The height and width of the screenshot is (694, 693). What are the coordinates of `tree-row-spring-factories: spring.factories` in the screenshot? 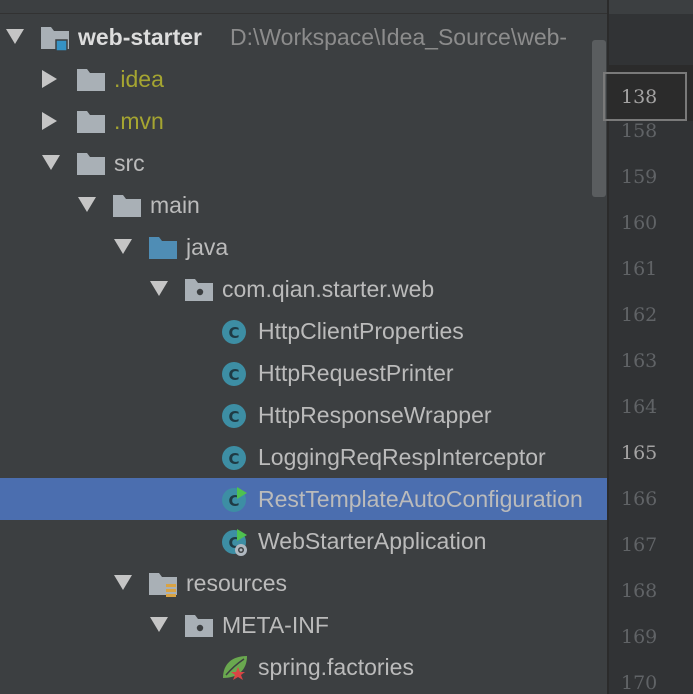 It's located at (303, 667).